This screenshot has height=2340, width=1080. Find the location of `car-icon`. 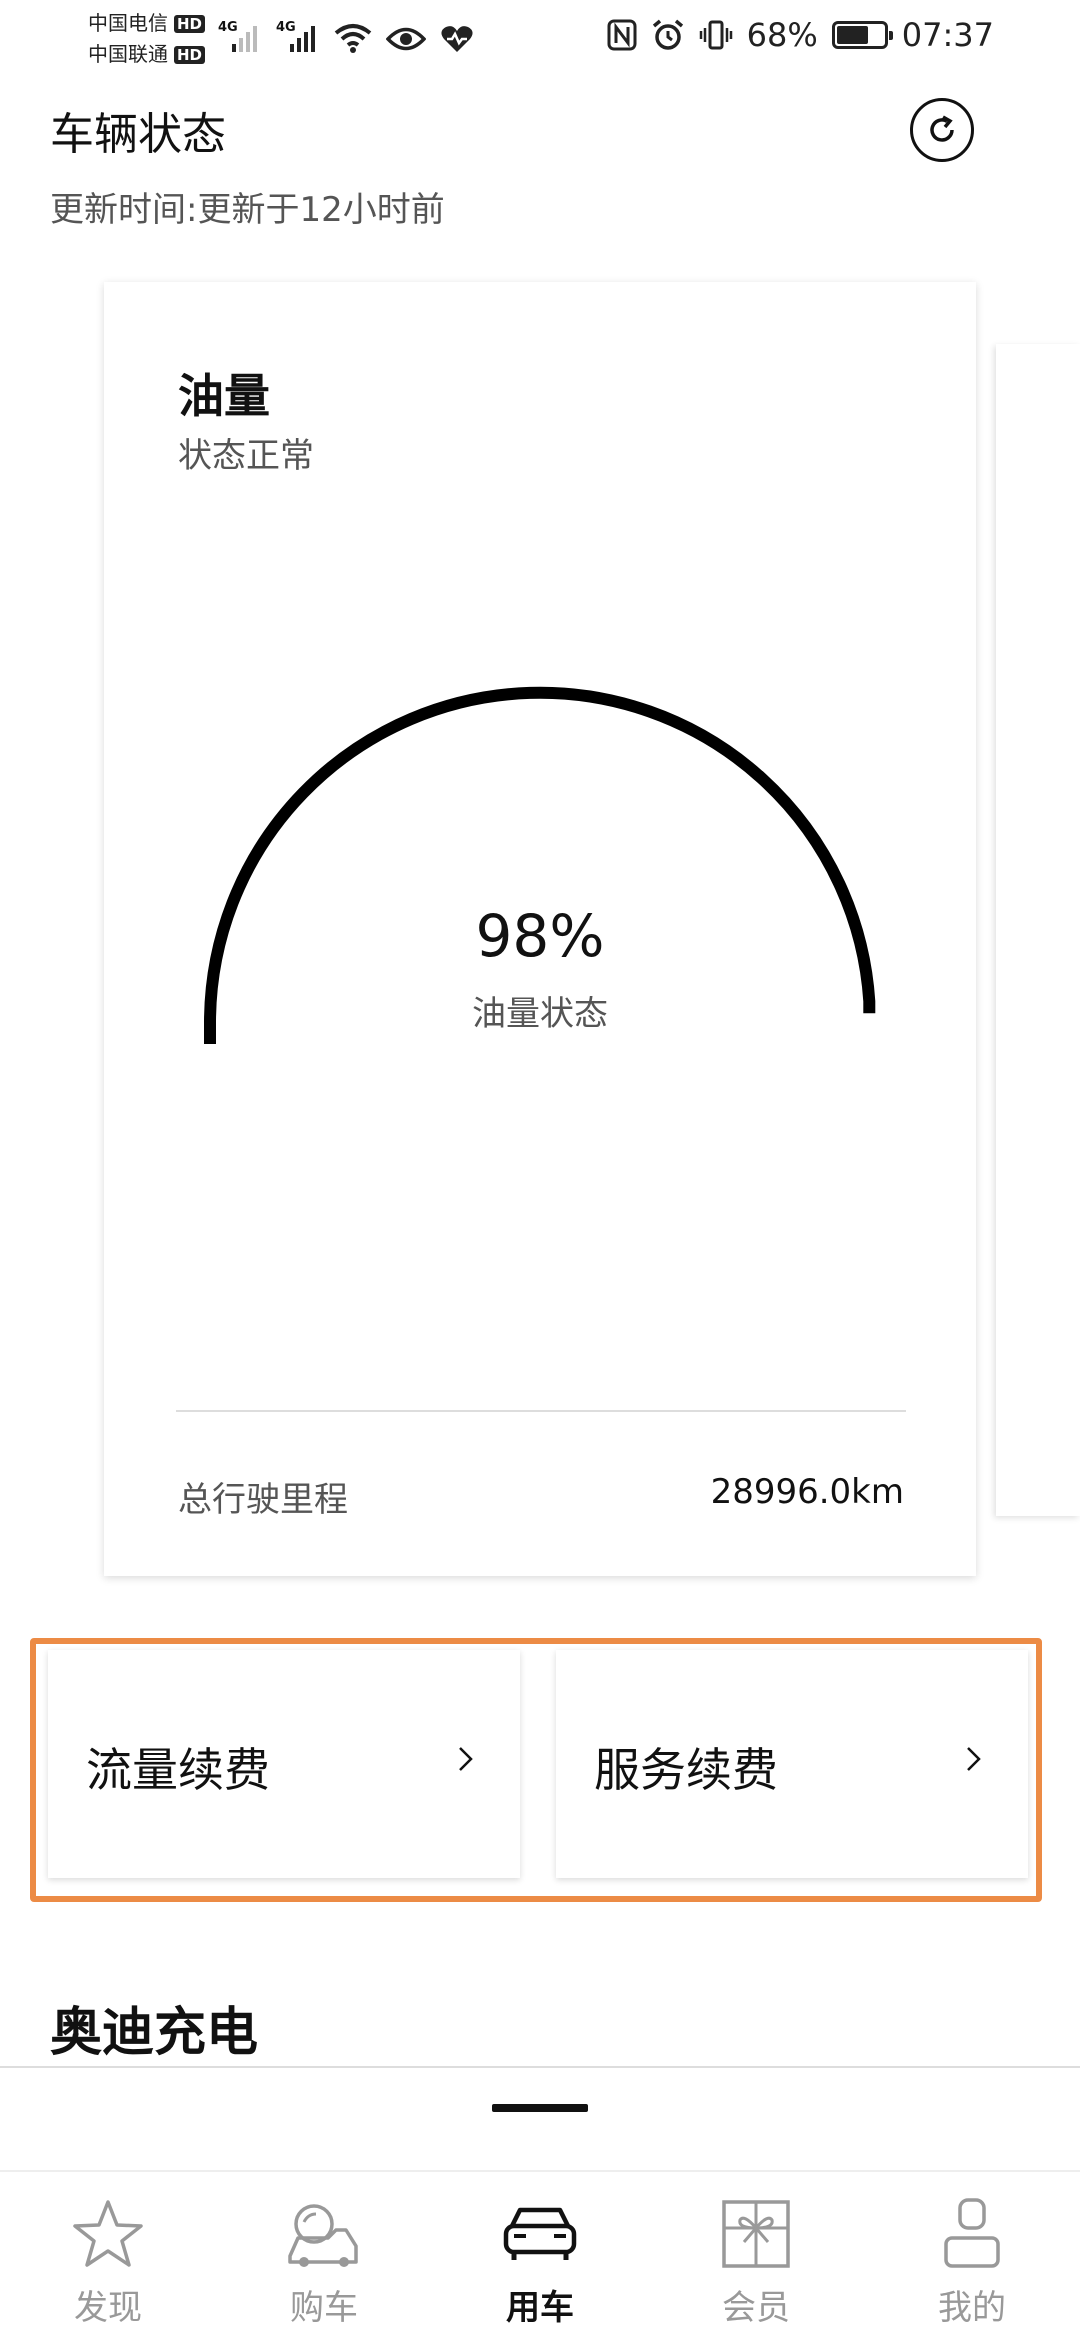

car-icon is located at coordinates (540, 2233).